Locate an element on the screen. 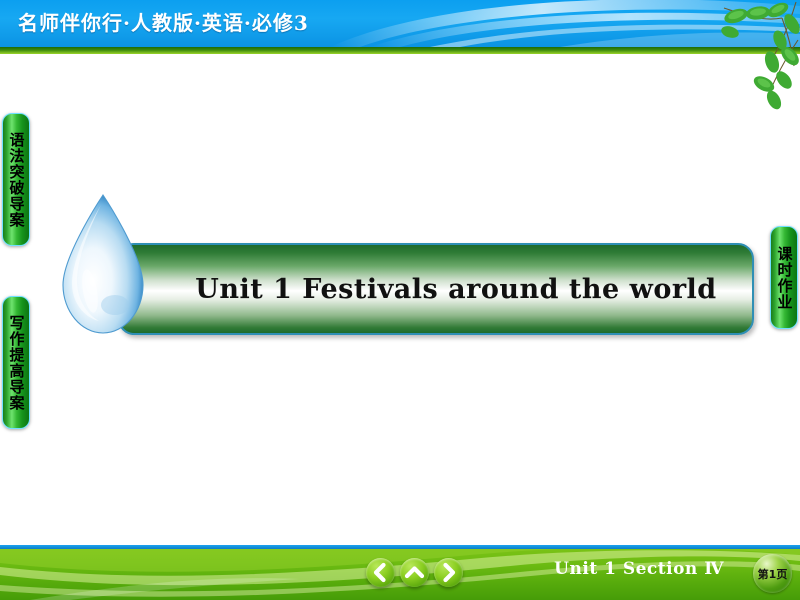 The height and width of the screenshot is (600, 800). slide-header: 名师伴你行·人教版·英语·必修3 is located at coordinates (400, 23).